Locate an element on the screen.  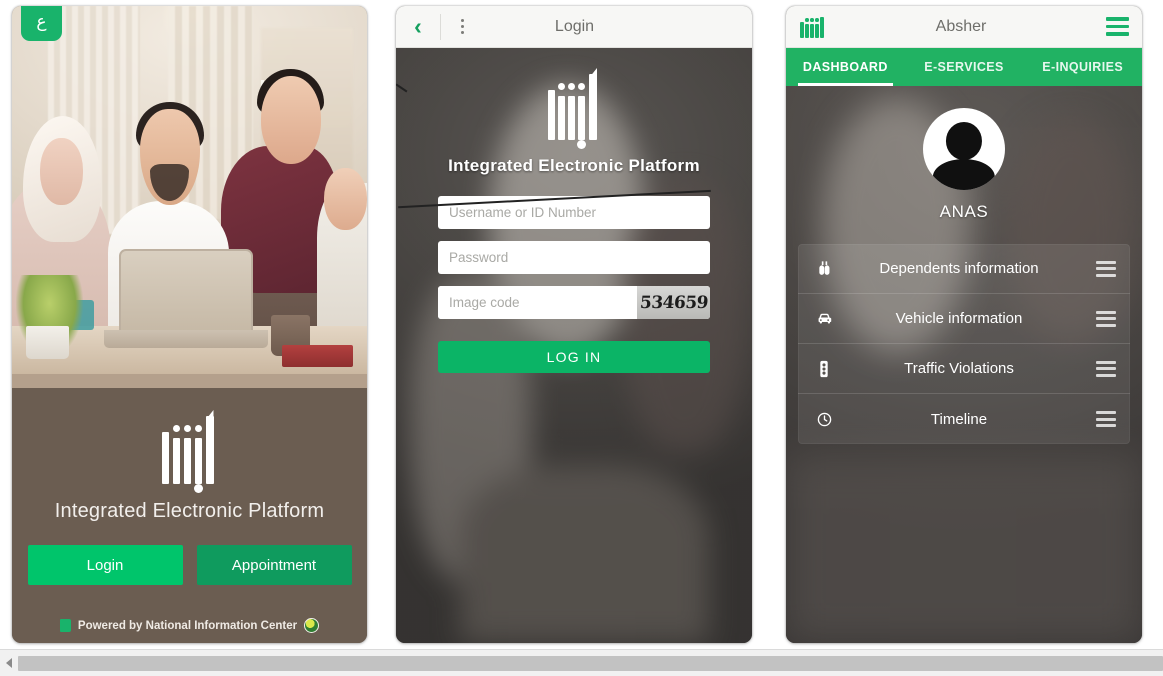
list-item: Dependents information is located at coordinates (964, 269).